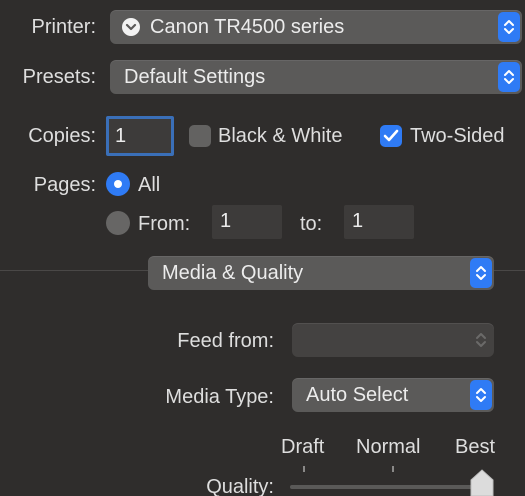 Image resolution: width=525 pixels, height=496 pixels. What do you see at coordinates (118, 184) in the screenshot?
I see `pages-all-radio` at bounding box center [118, 184].